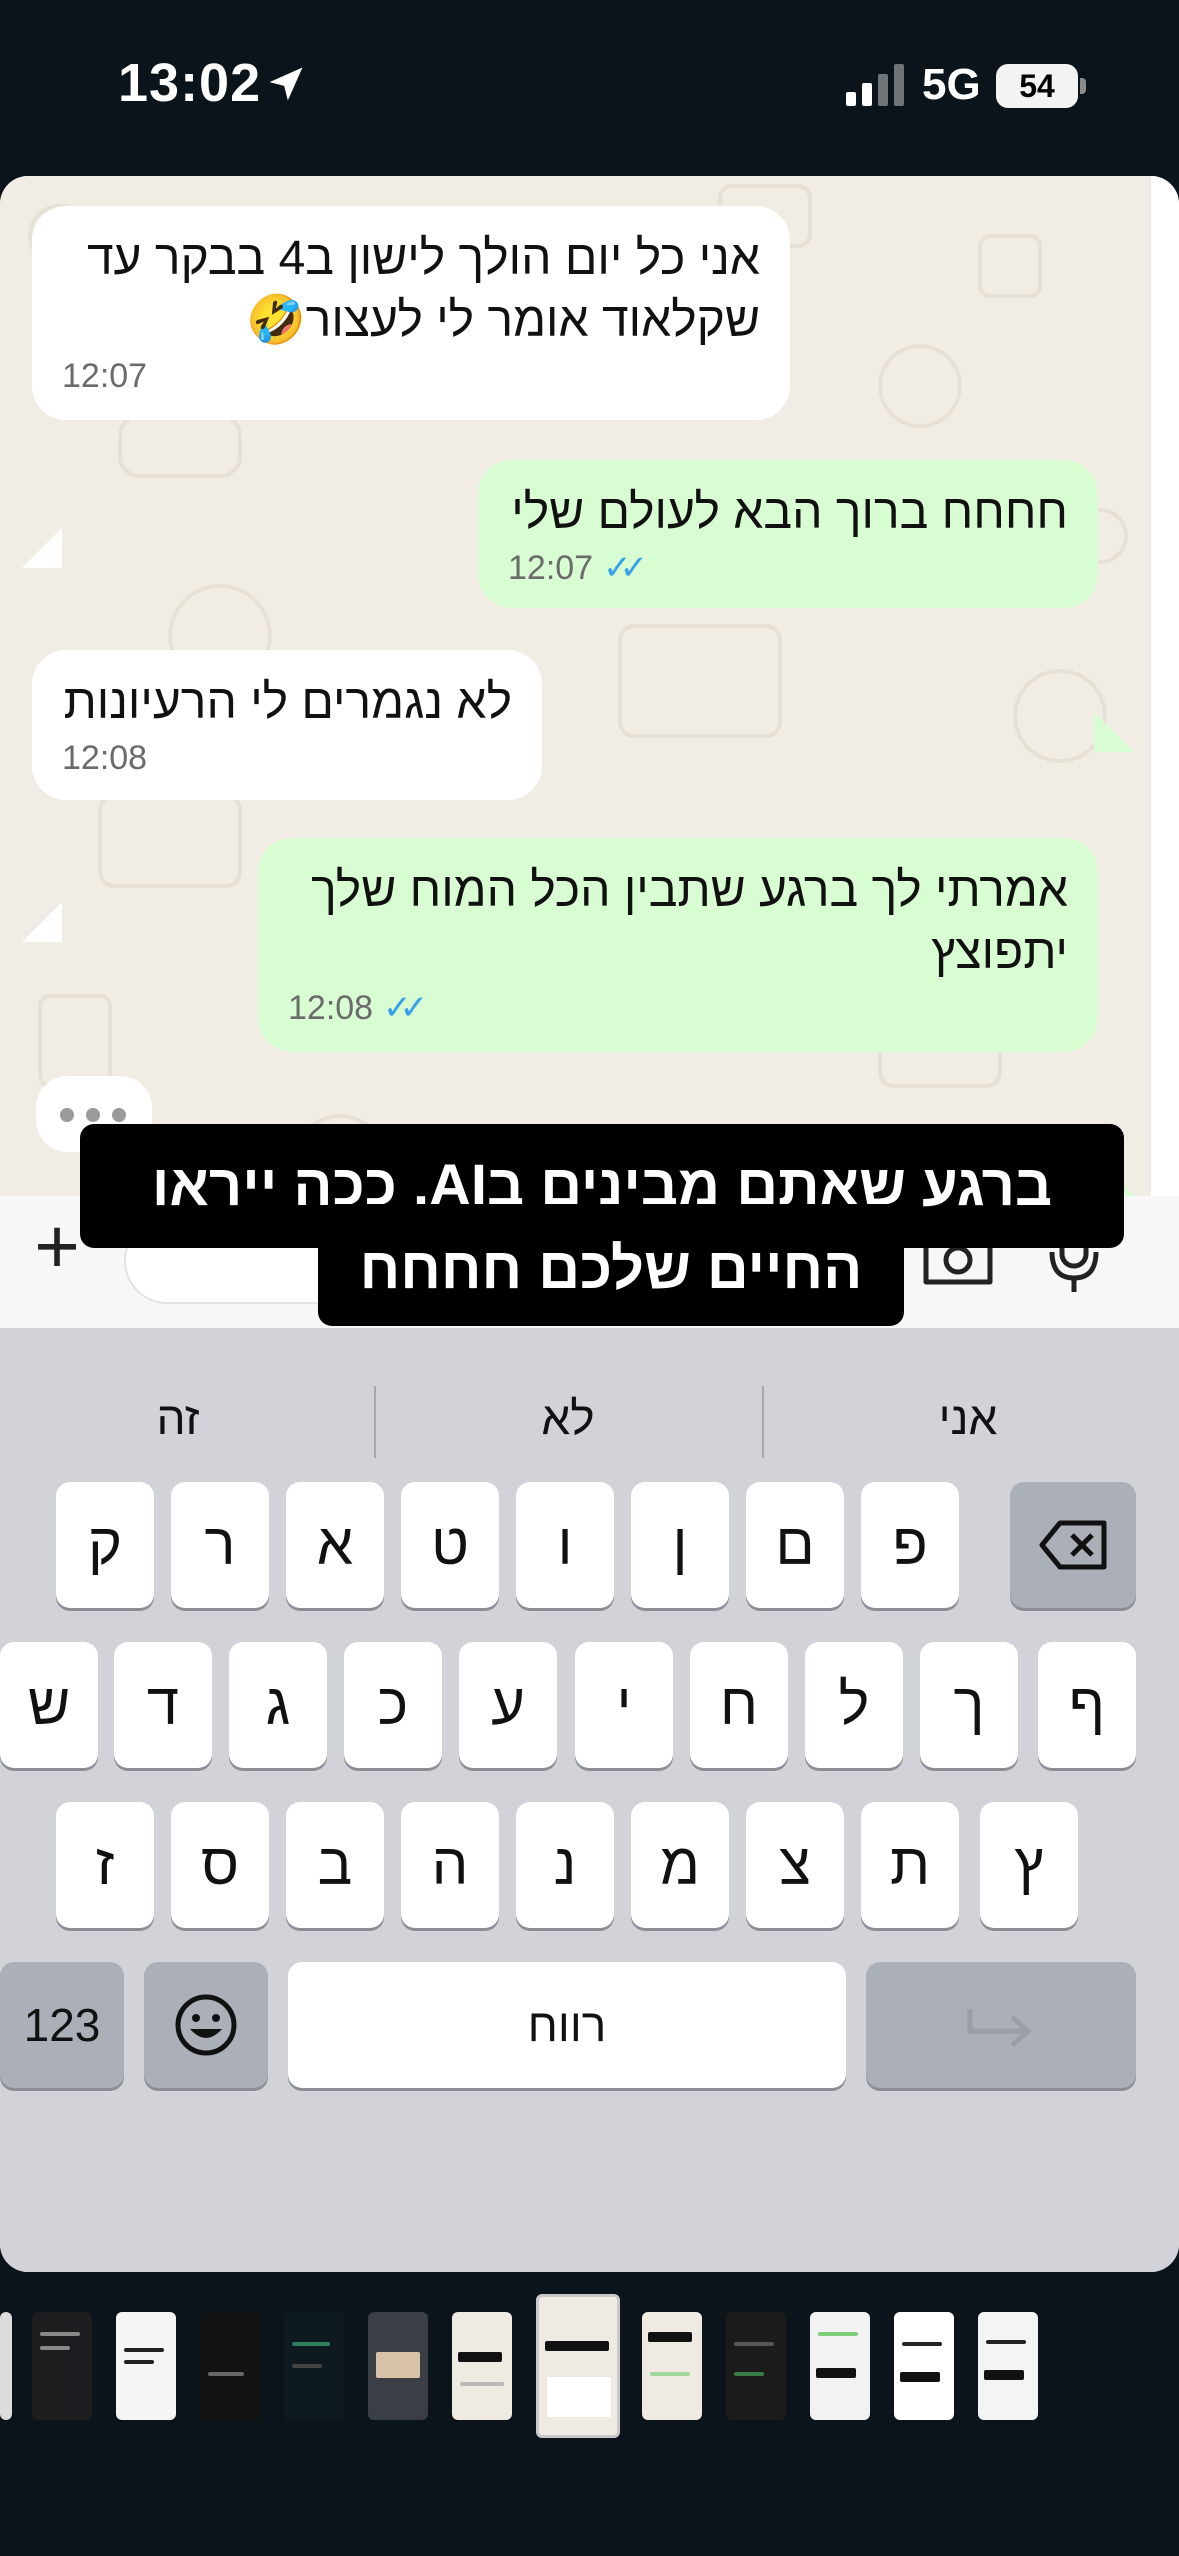  I want to click on return-icon, so click(999, 2028).